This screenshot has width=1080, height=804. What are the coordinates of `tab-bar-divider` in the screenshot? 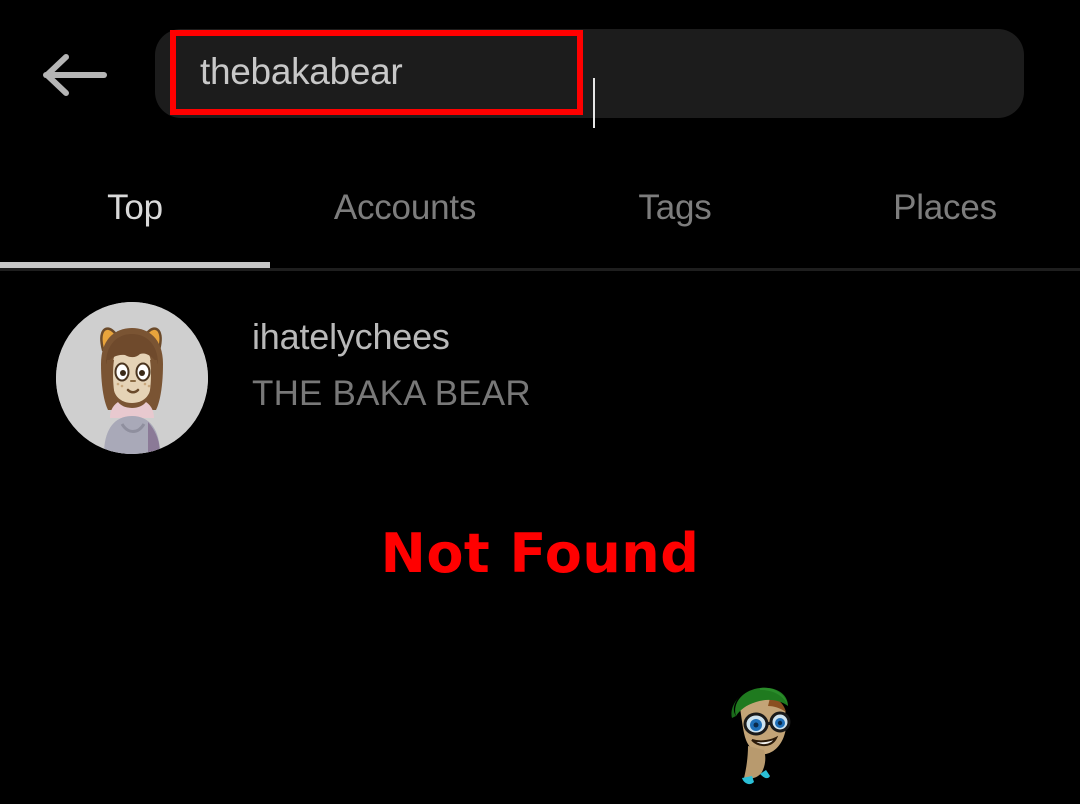 It's located at (540, 269).